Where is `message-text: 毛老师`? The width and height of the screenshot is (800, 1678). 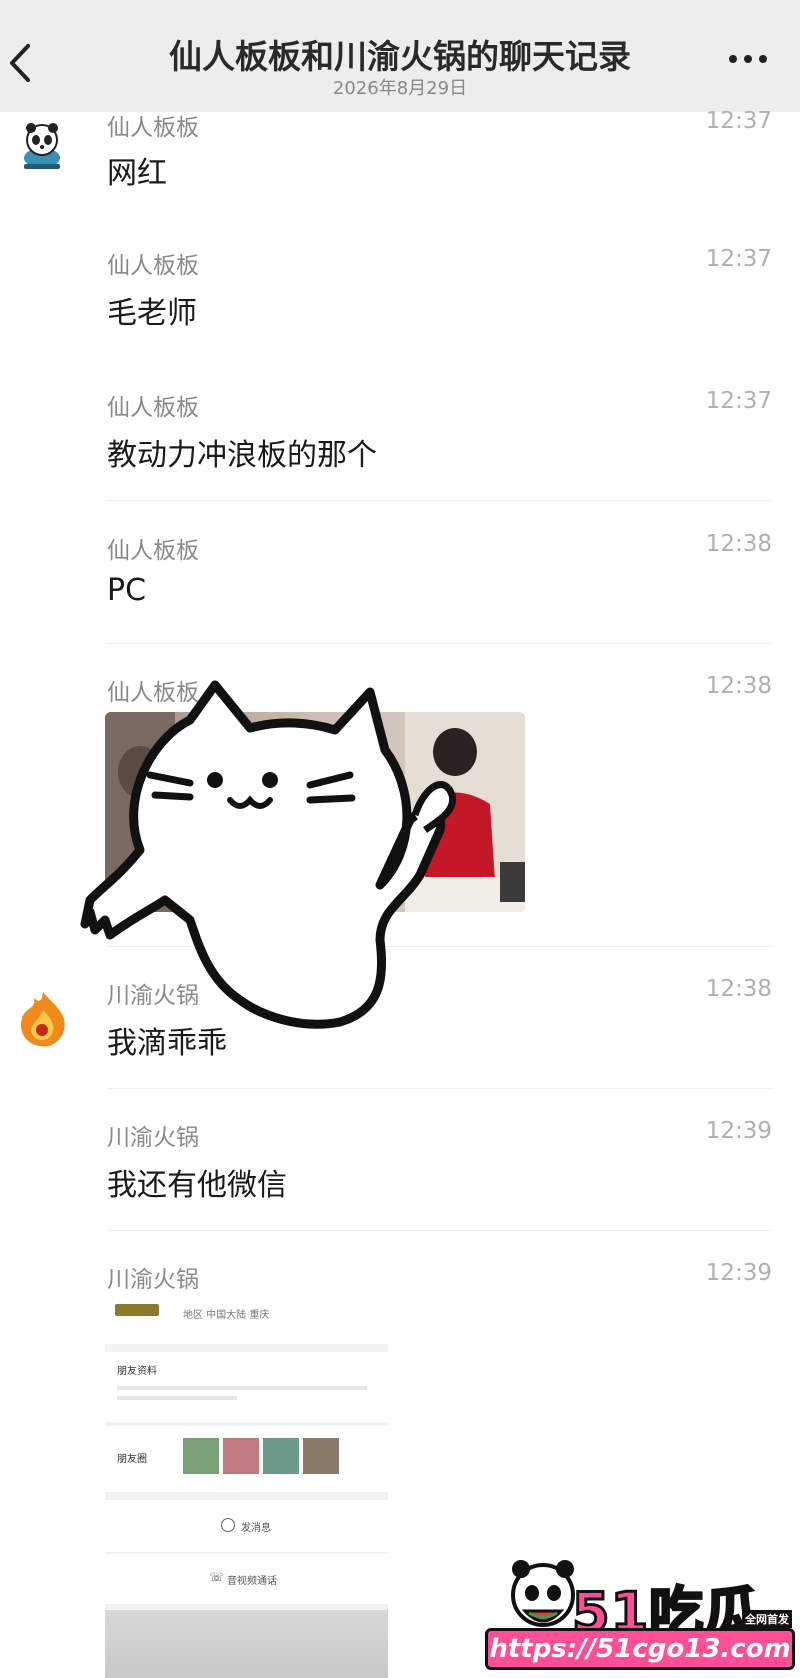
message-text: 毛老师 is located at coordinates (152, 313).